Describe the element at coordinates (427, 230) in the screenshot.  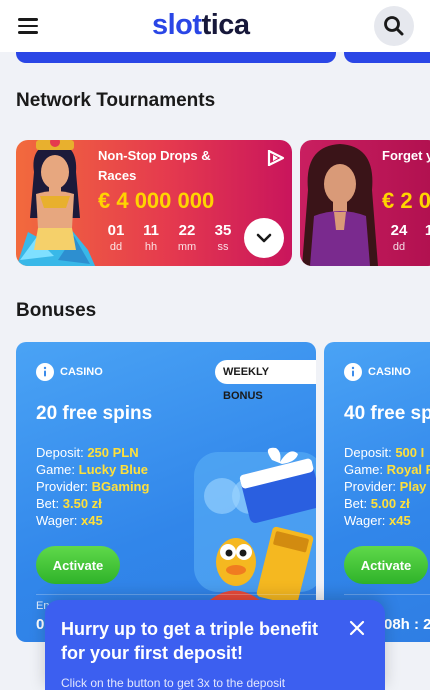
I see `countdown-hours: 1` at that location.